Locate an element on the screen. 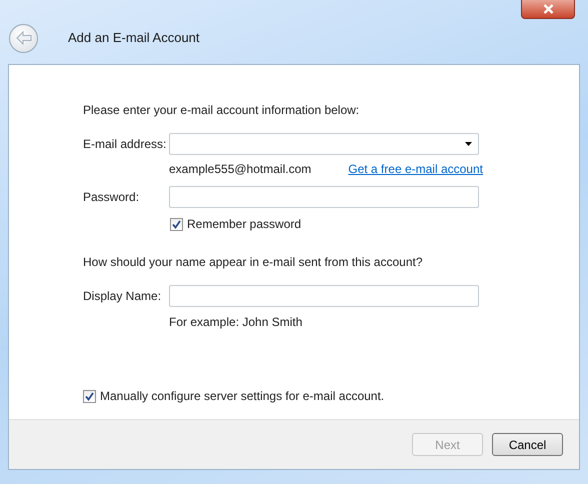  close-icon is located at coordinates (548, 9).